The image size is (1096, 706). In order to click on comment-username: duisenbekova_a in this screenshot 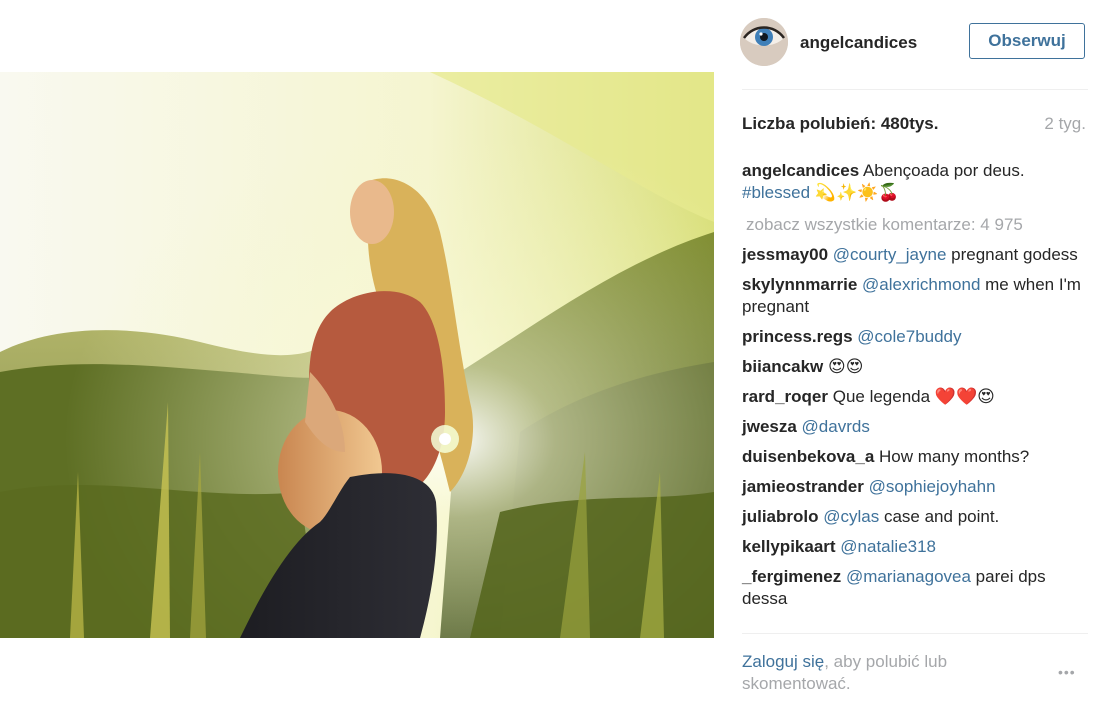, I will do `click(808, 456)`.